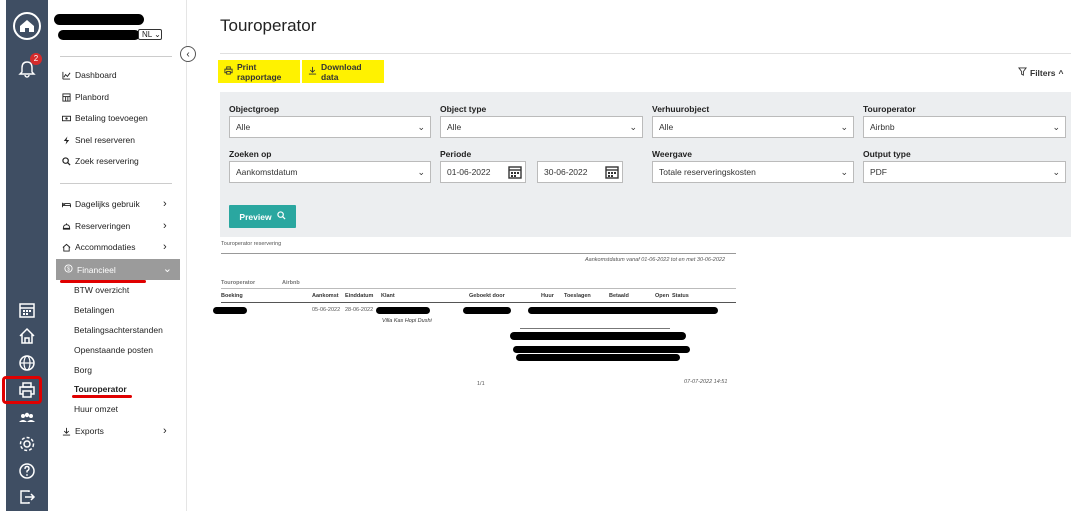 The height and width of the screenshot is (511, 1071). What do you see at coordinates (753, 172) in the screenshot?
I see `weergave-select: Totale reserveringskosten ⌄` at bounding box center [753, 172].